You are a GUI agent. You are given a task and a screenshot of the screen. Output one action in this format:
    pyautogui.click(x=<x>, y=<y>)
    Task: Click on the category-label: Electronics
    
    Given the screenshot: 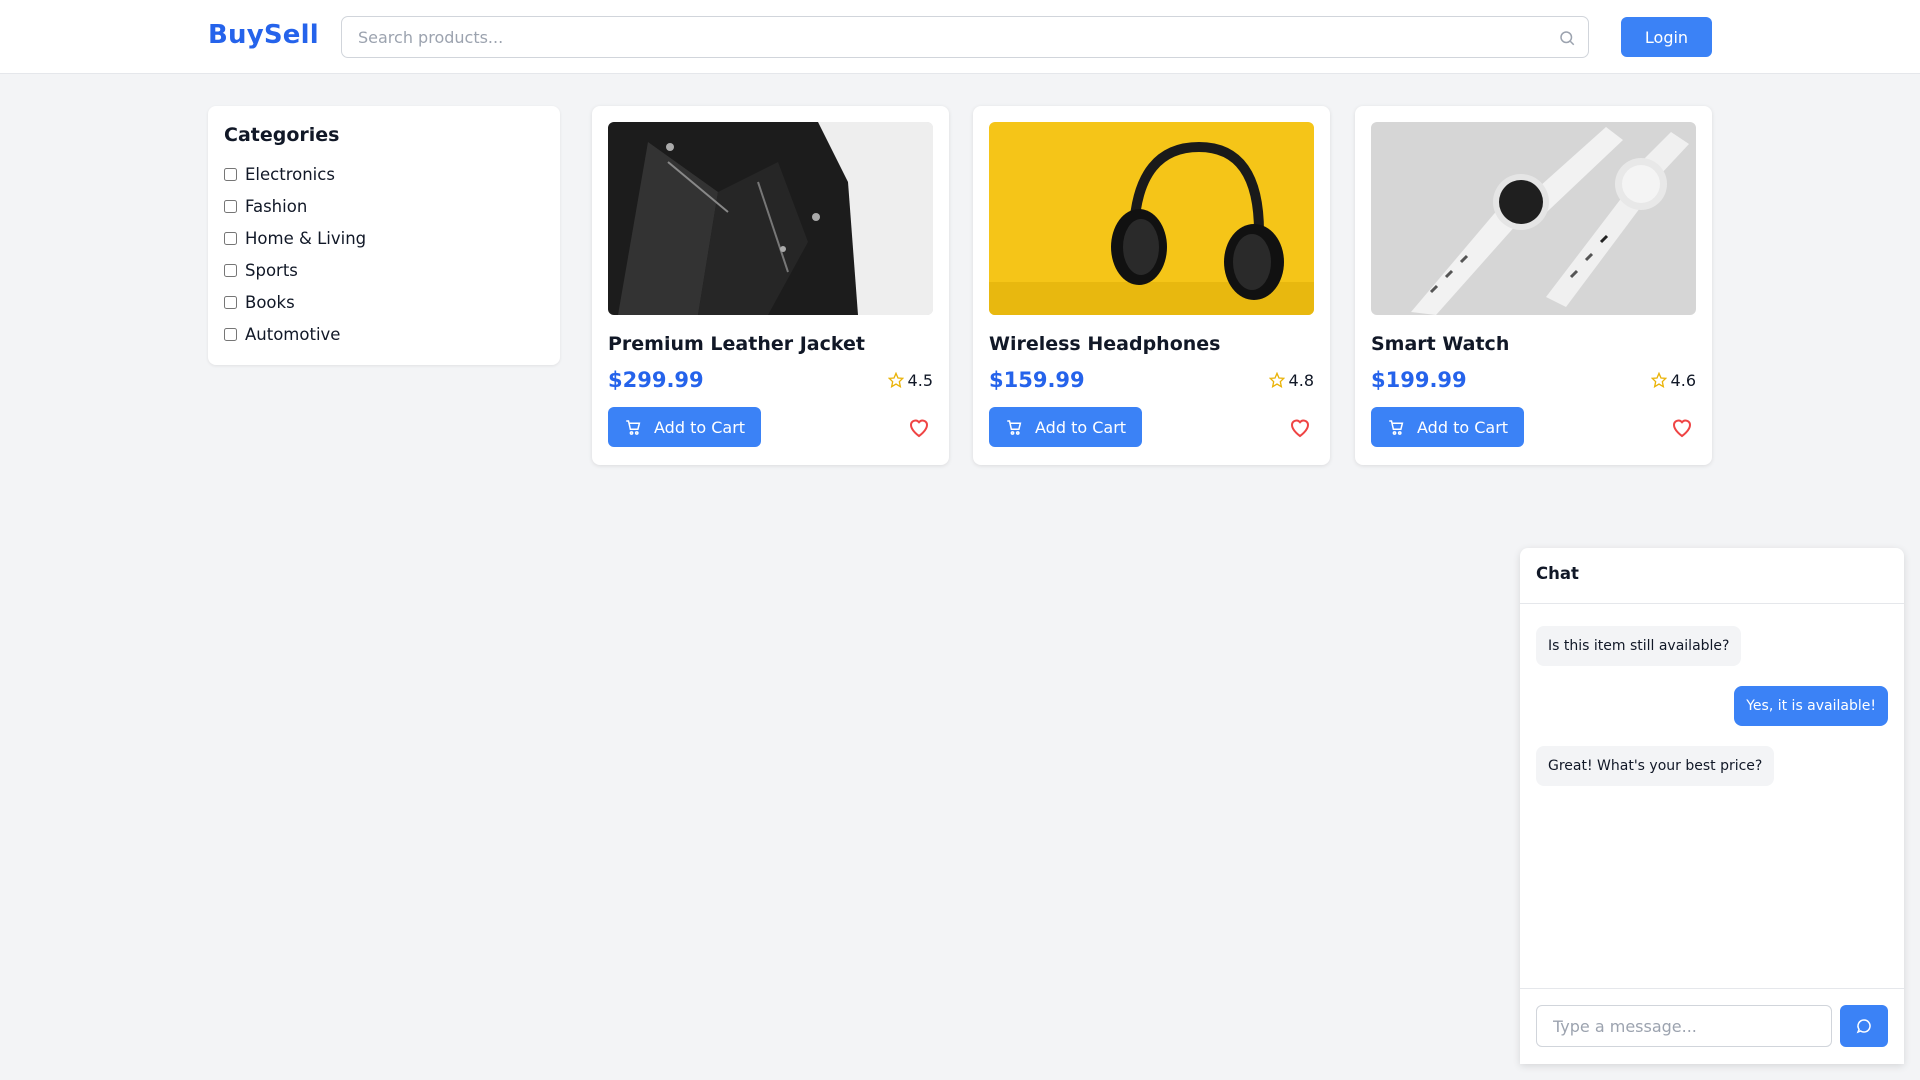 What is the action you would take?
    pyautogui.click(x=290, y=174)
    